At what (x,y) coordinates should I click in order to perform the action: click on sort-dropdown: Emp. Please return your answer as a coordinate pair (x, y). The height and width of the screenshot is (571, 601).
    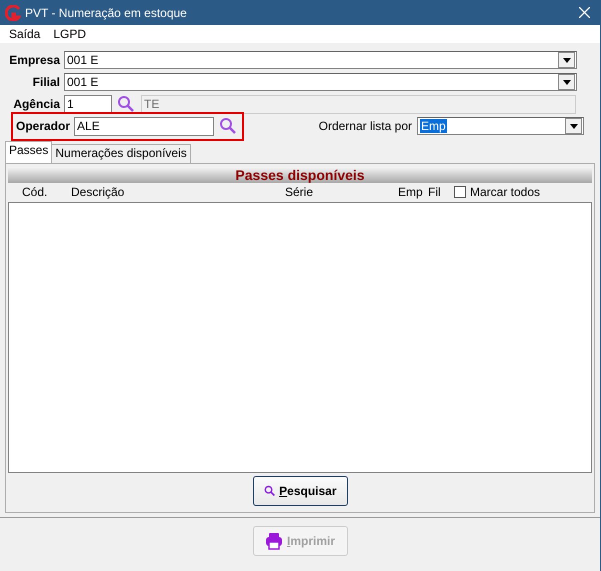
    Looking at the image, I should click on (500, 126).